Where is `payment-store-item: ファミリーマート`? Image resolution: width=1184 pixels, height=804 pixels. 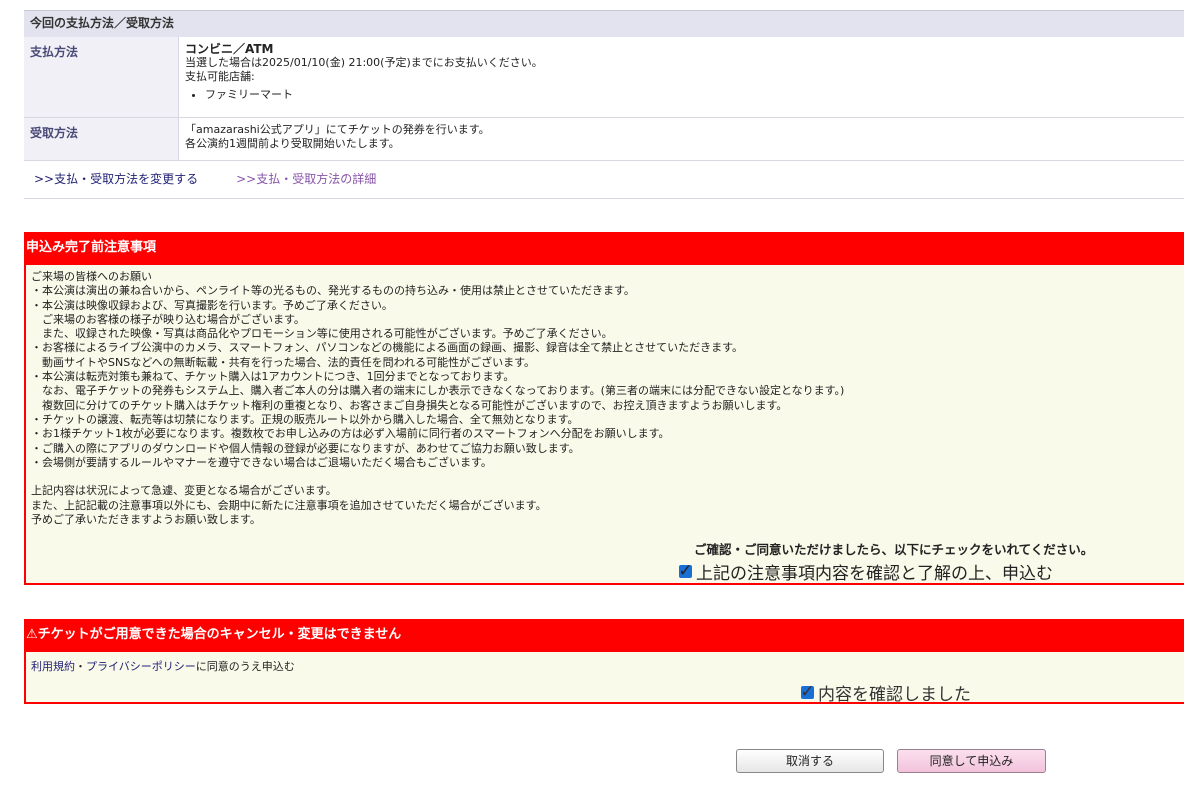 payment-store-item: ファミリーマート is located at coordinates (694, 95).